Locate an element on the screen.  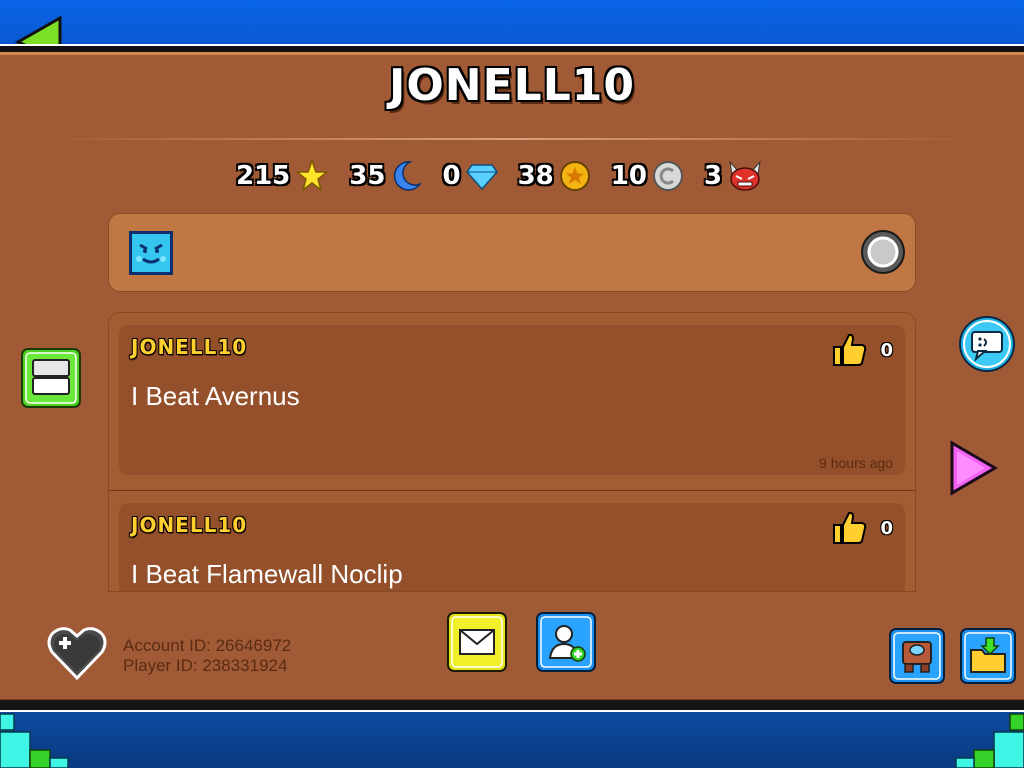
next-page-button is located at coordinates (973, 468).